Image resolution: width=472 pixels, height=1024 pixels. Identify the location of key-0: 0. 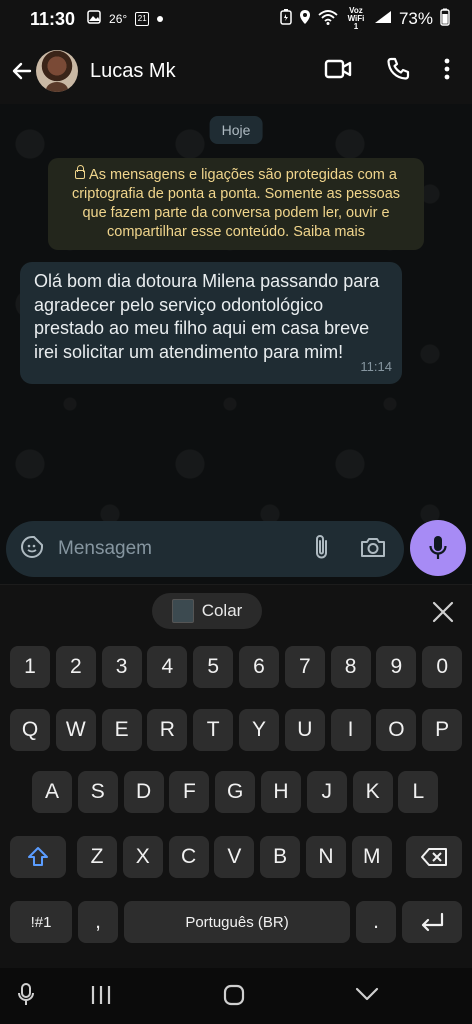
(442, 667).